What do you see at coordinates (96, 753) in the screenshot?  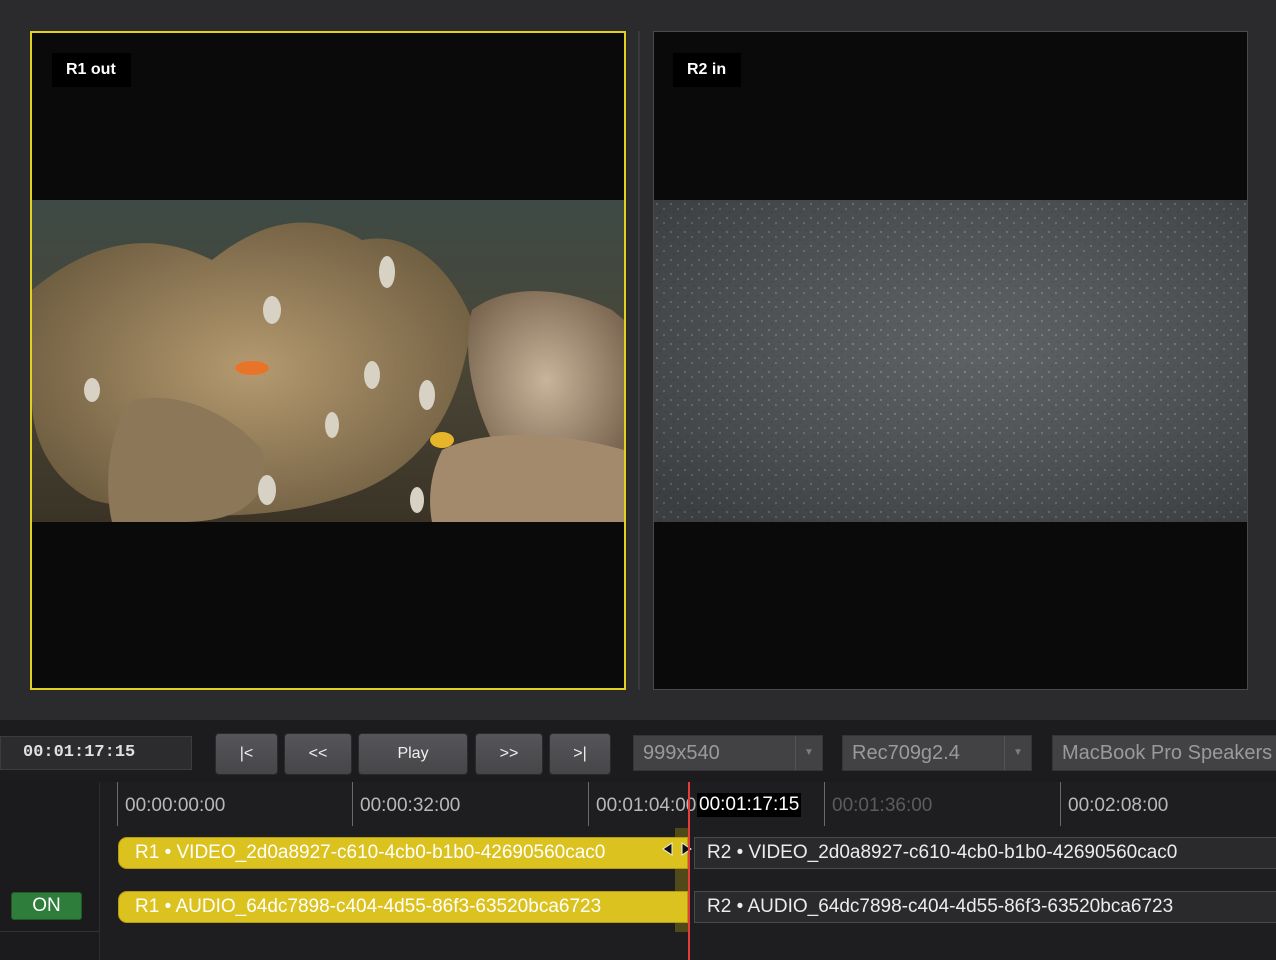 I see `current-timecode: 00:01:17:15` at bounding box center [96, 753].